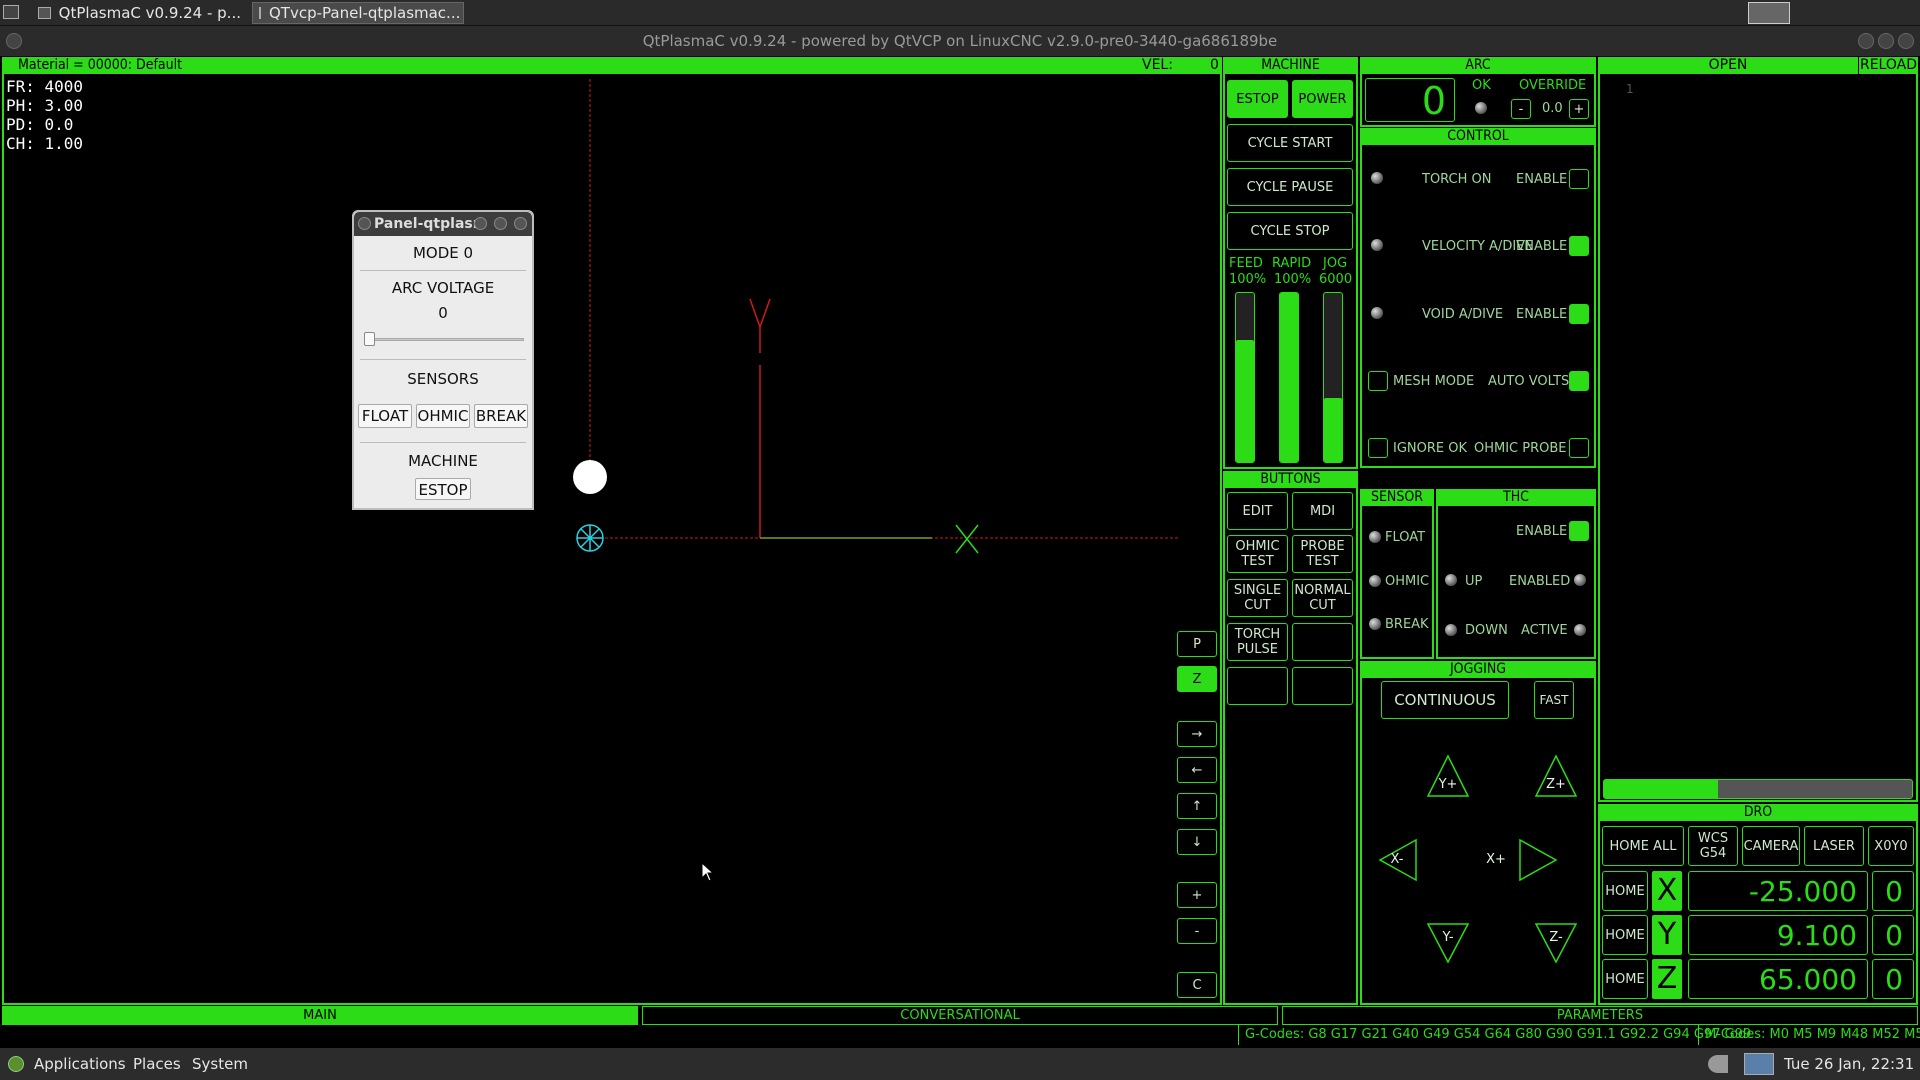 The height and width of the screenshot is (1080, 1920). What do you see at coordinates (1474, 581) in the screenshot?
I see `thc-up-label: UP` at bounding box center [1474, 581].